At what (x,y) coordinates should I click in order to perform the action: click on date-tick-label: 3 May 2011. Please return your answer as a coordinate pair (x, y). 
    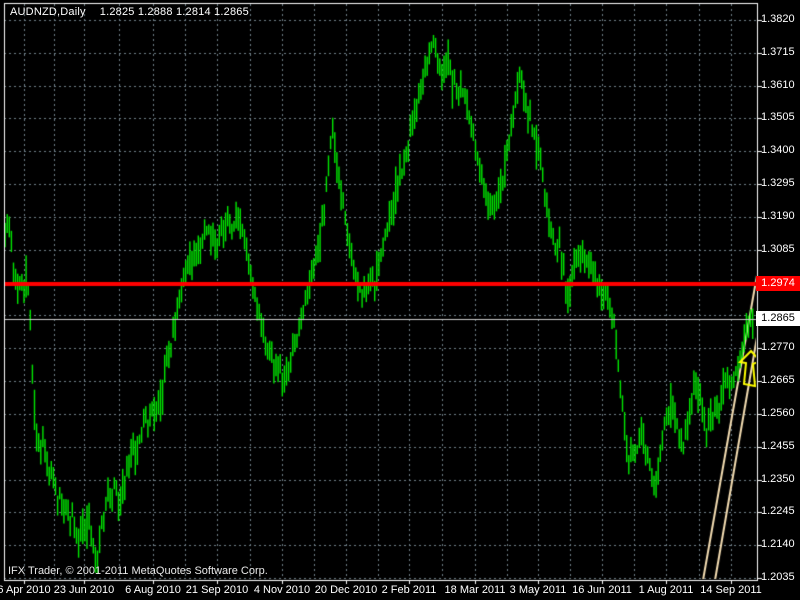
    Looking at the image, I should click on (538, 590).